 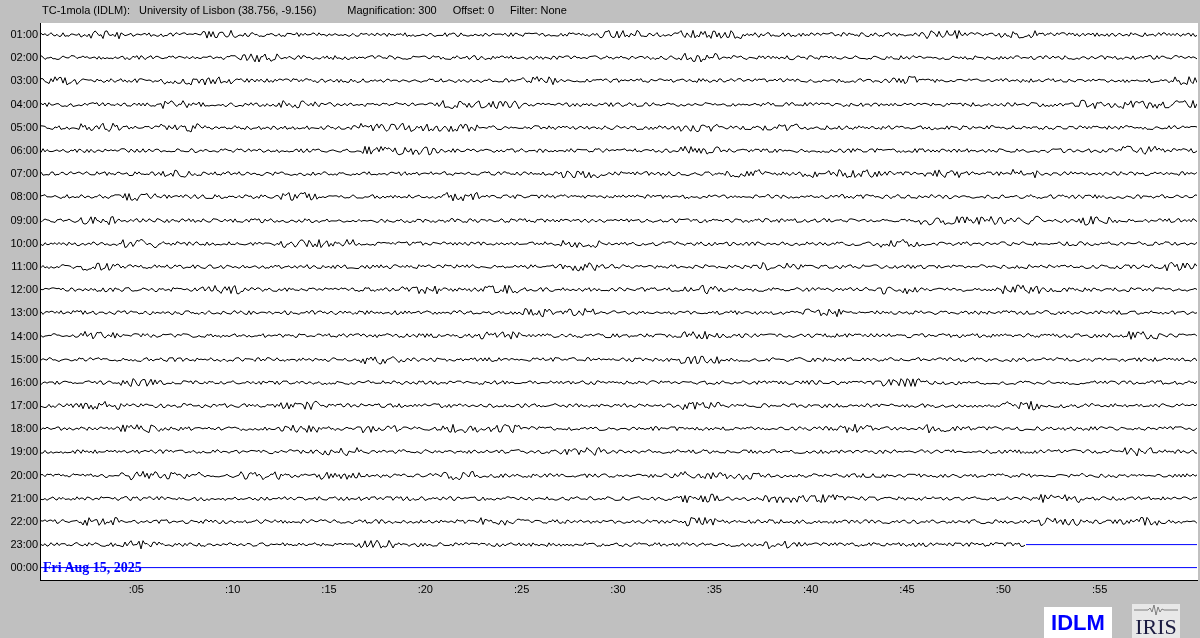 I want to click on hour-label: 08:00, so click(x=24, y=197).